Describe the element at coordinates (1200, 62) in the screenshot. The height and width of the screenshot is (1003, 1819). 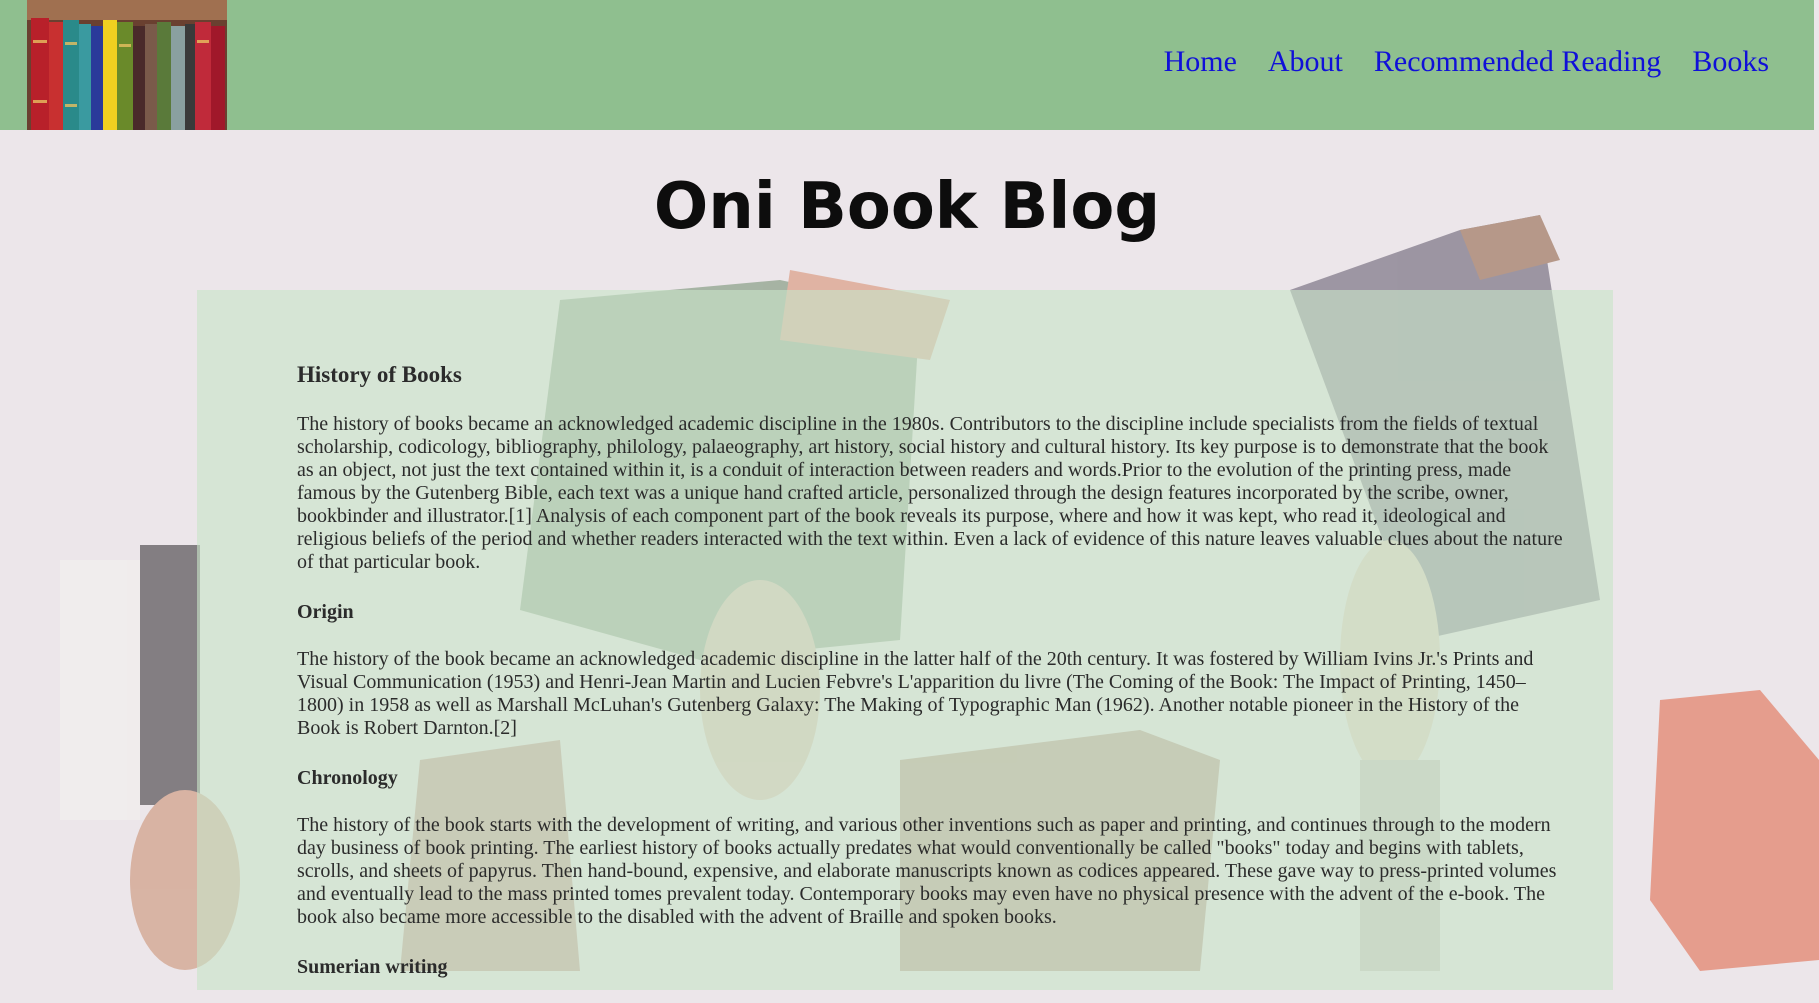
I see `nav-home-link: Home` at that location.